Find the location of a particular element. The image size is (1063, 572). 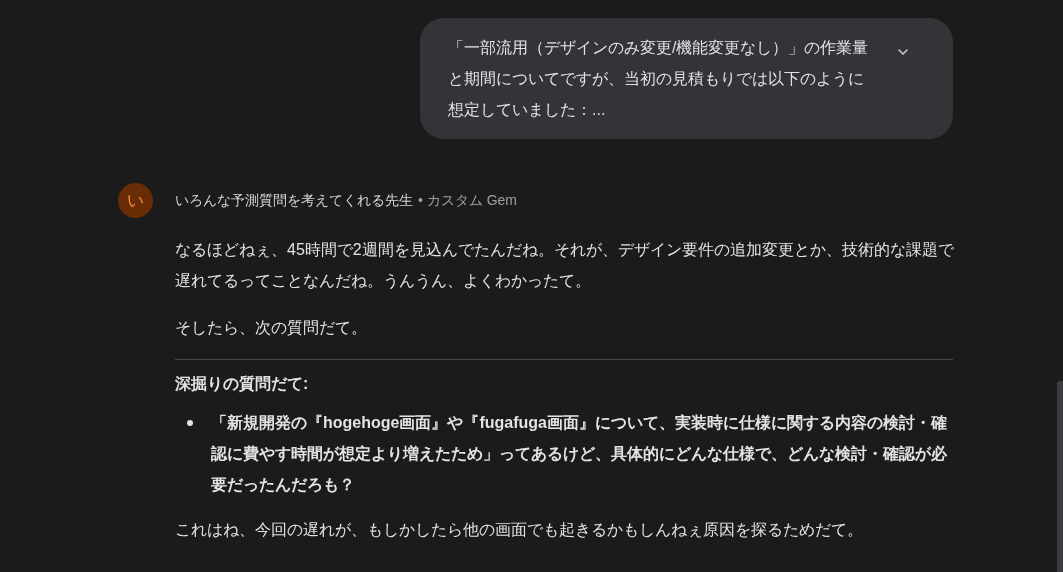

response-paragraph: そしたら、次の質問だて。 is located at coordinates (271, 328).